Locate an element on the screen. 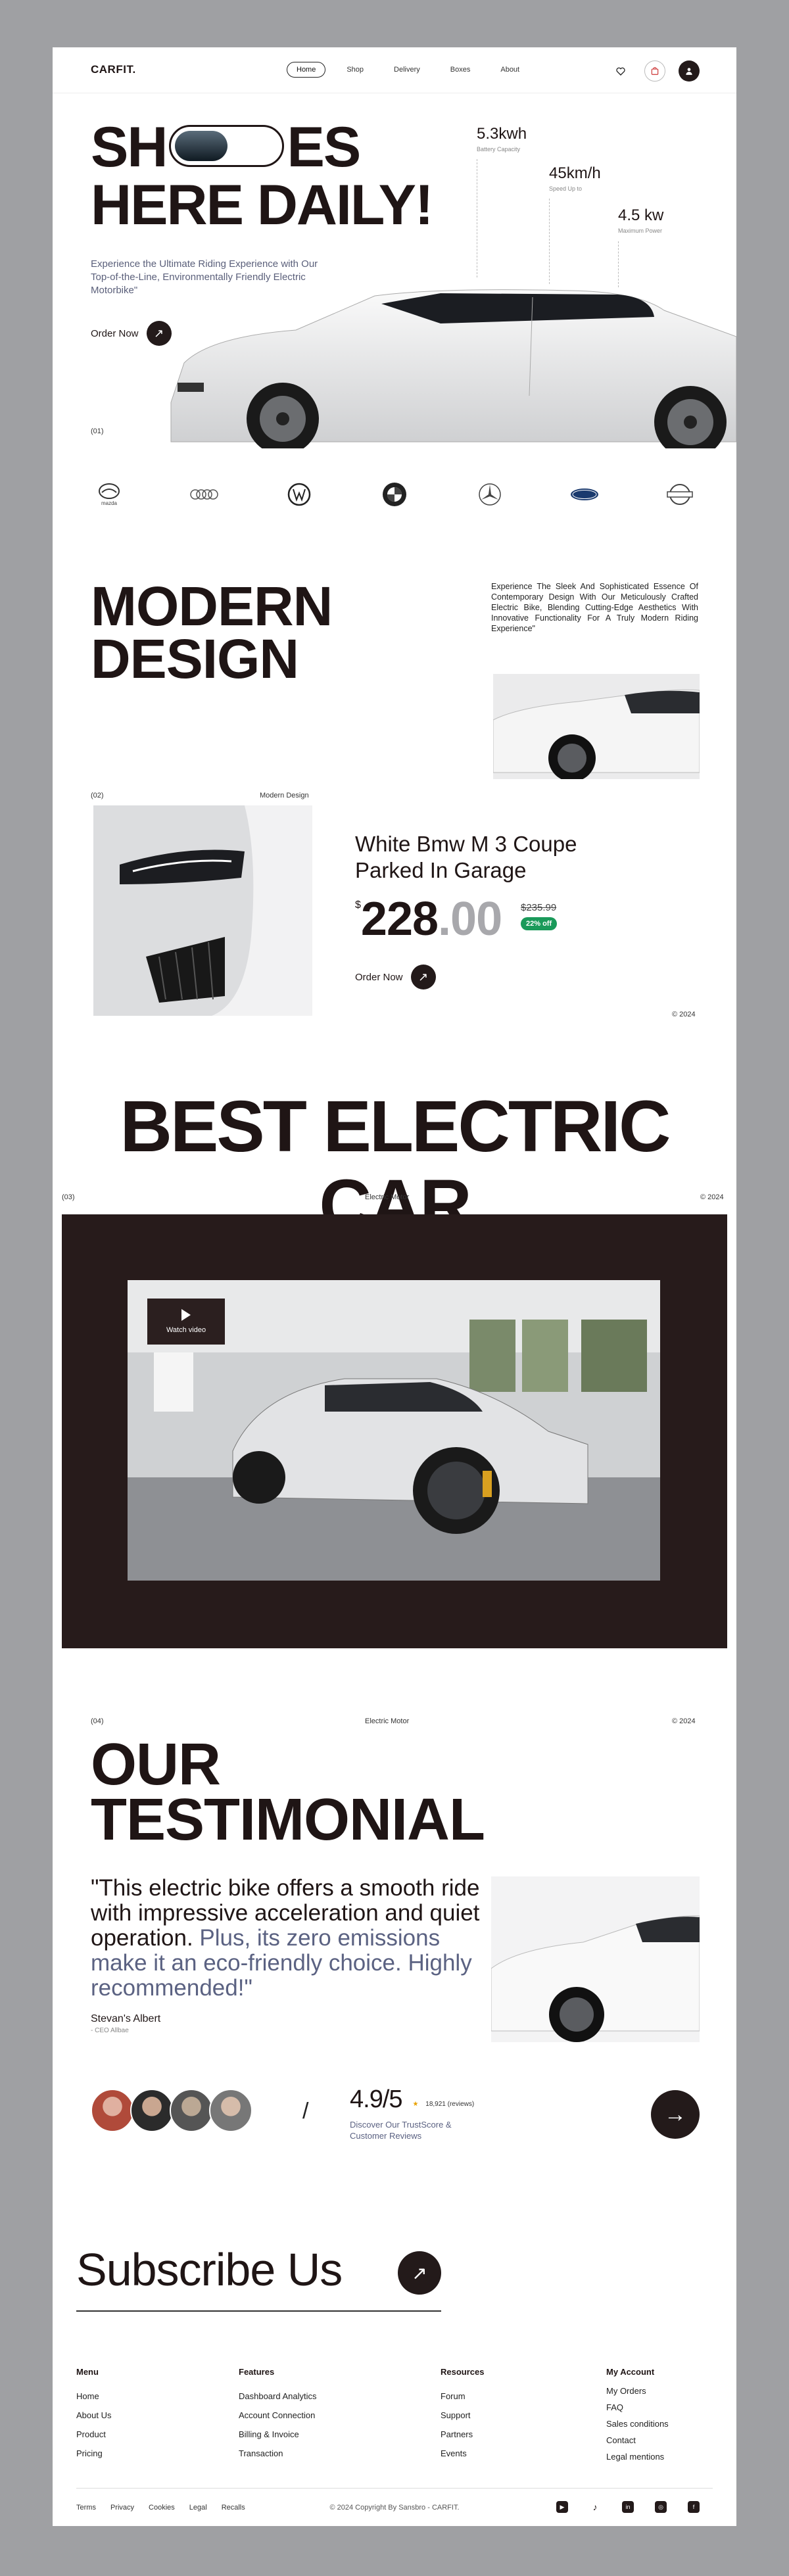 The height and width of the screenshot is (2576, 789). design-car-image is located at coordinates (596, 727).